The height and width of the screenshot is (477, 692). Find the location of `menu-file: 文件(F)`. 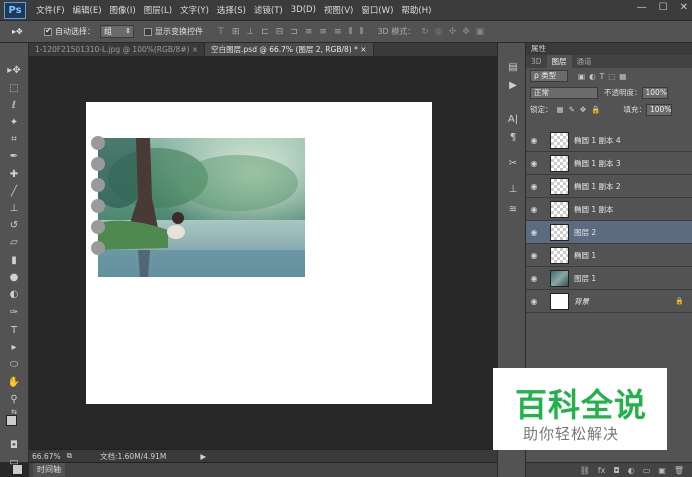

menu-file: 文件(F) is located at coordinates (50, 10).